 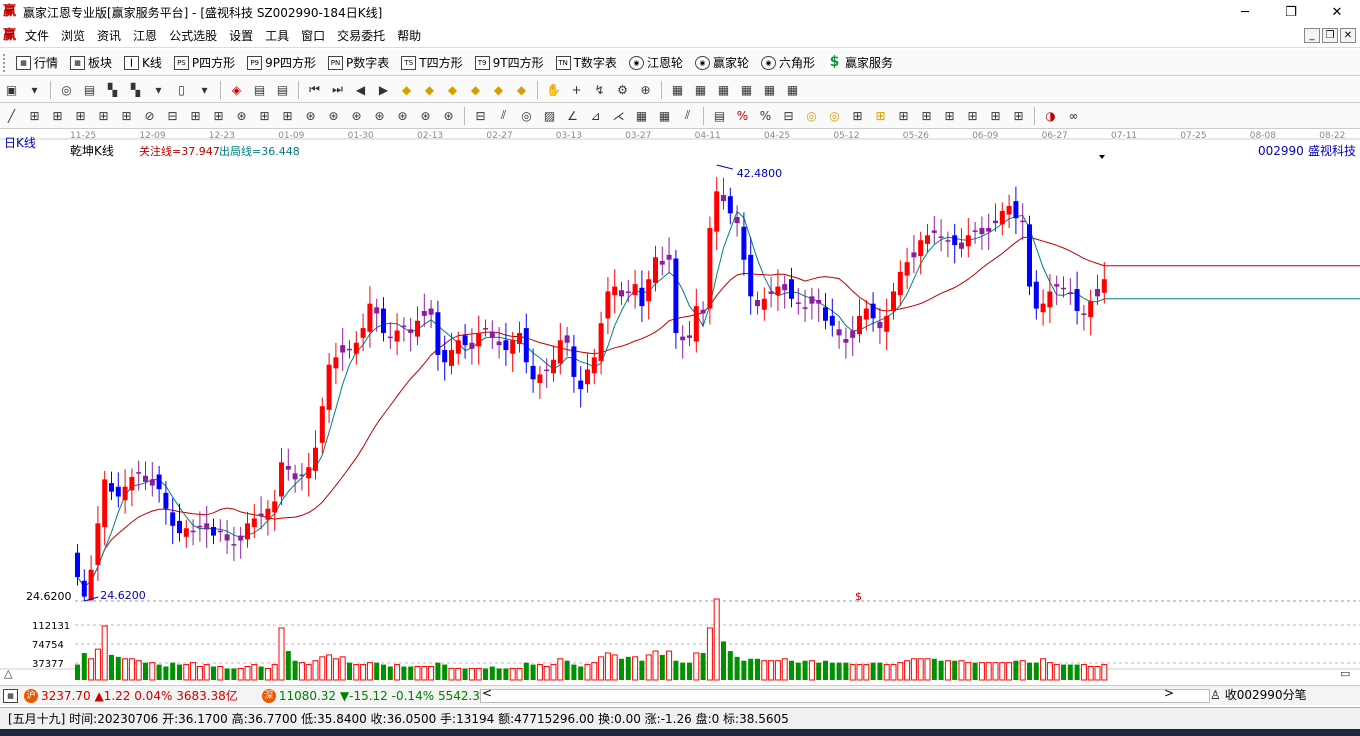 I want to click on analysis-tool-39-icon: ⊞, so click(x=881, y=116).